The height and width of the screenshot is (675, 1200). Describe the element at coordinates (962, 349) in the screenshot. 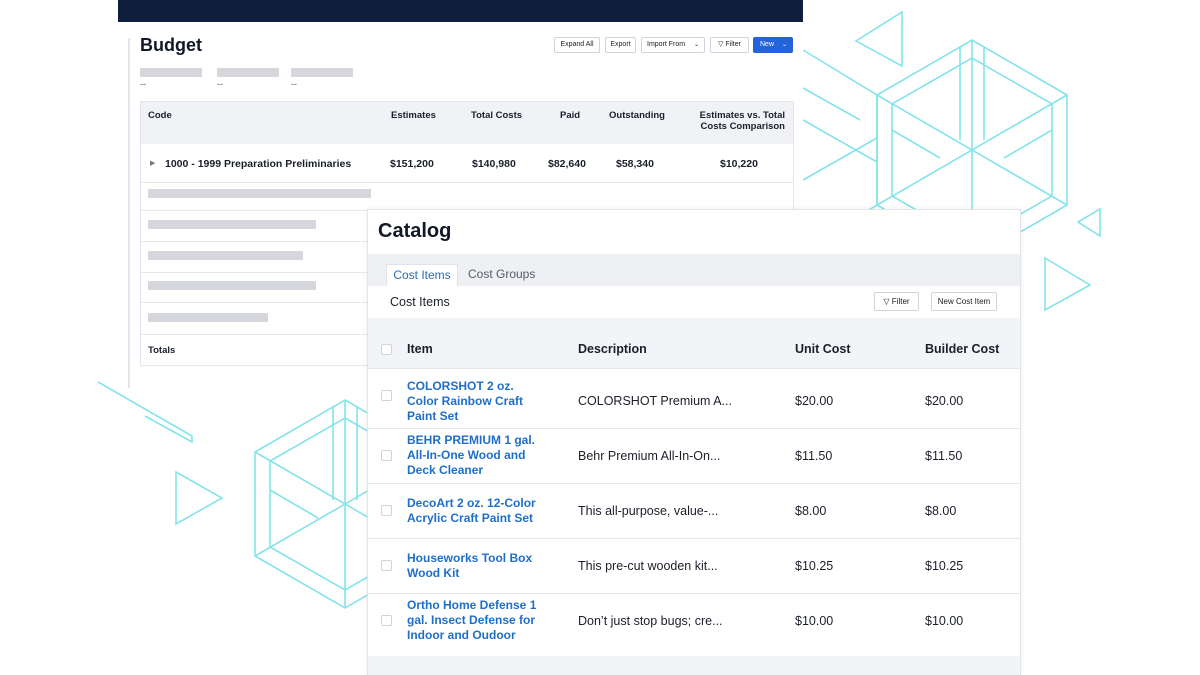

I see `column-header-builder-cost: Builder Cost` at that location.